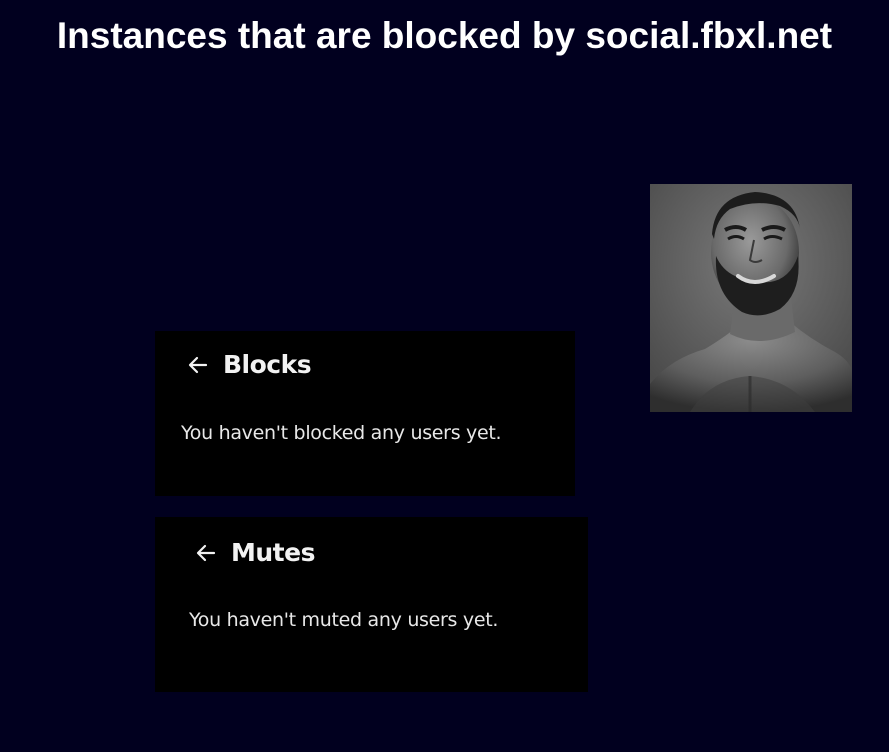  I want to click on mutes-panel: Mutes You haven't muted any users yet., so click(371, 604).